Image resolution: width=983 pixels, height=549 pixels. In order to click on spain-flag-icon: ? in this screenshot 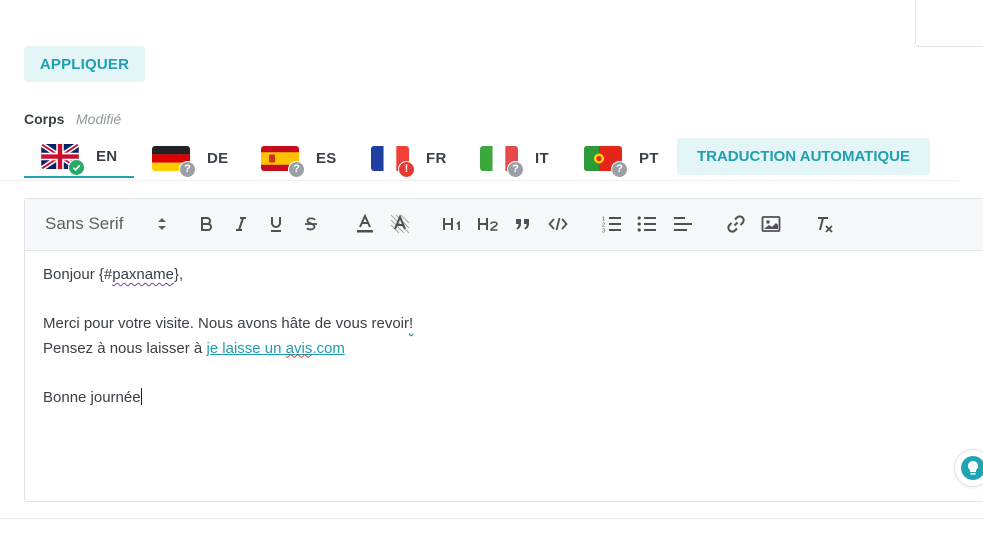, I will do `click(283, 161)`.